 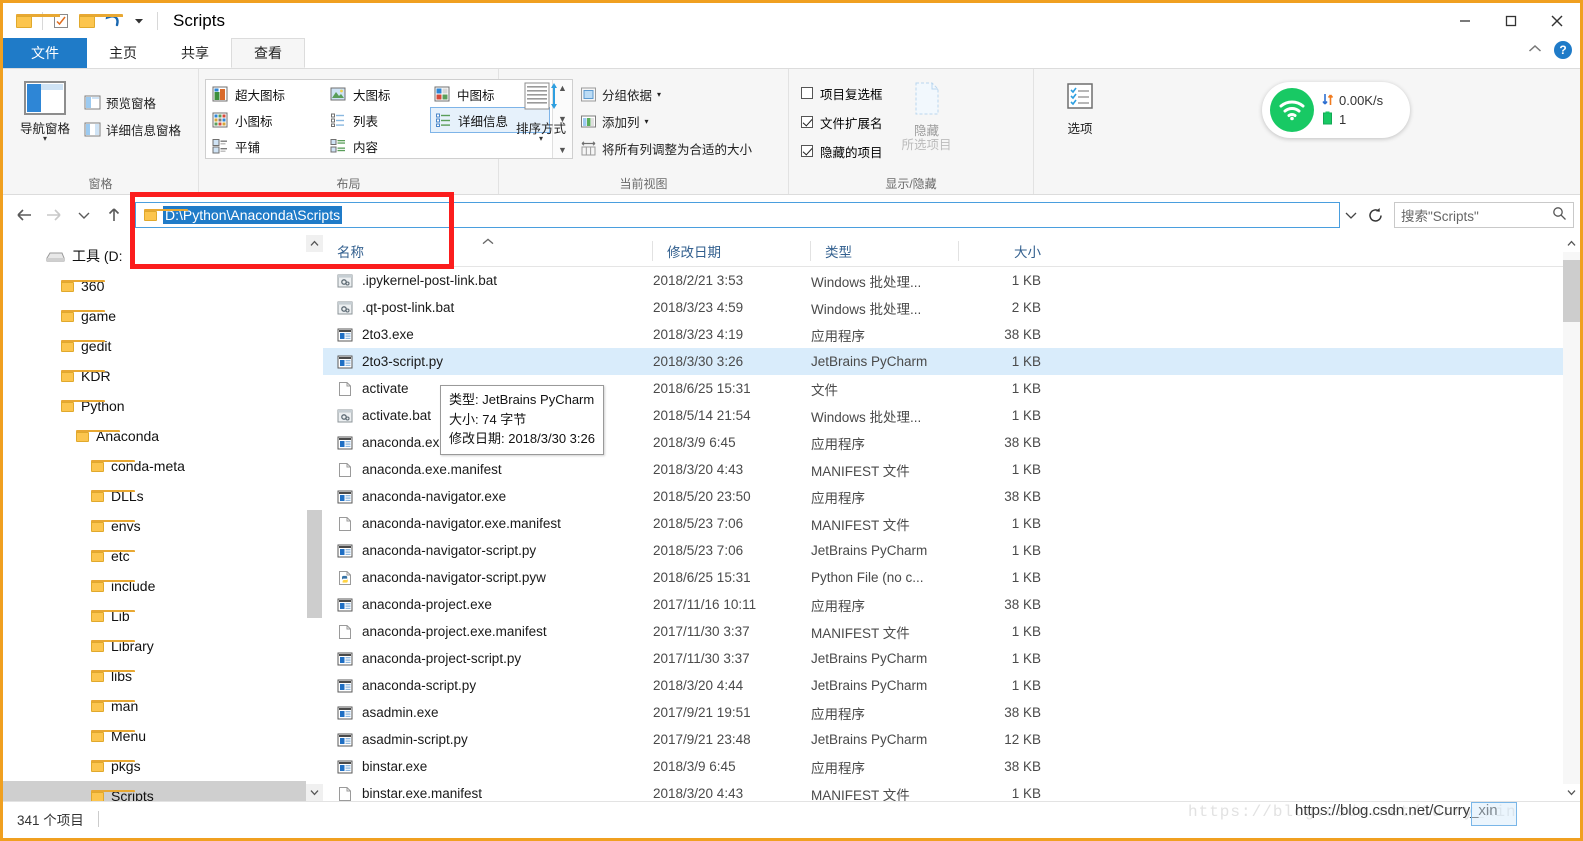 I want to click on recent-locations-button, so click(x=84, y=215).